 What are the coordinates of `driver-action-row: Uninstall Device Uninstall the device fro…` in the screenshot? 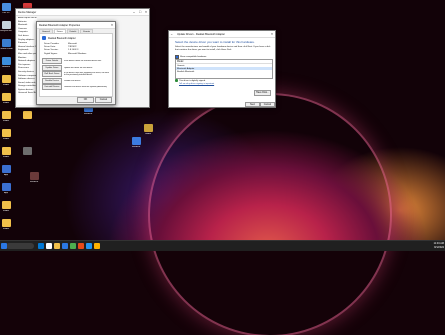 It's located at (76, 87).